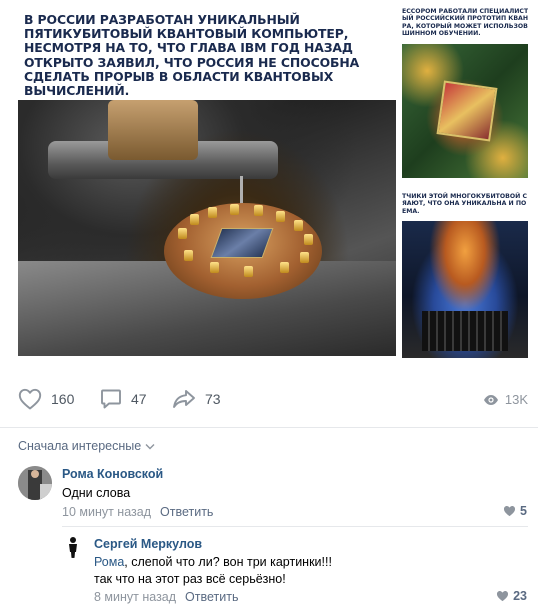 The height and width of the screenshot is (614, 538). What do you see at coordinates (148, 544) in the screenshot?
I see `comment-author: Сергей Меркулов` at bounding box center [148, 544].